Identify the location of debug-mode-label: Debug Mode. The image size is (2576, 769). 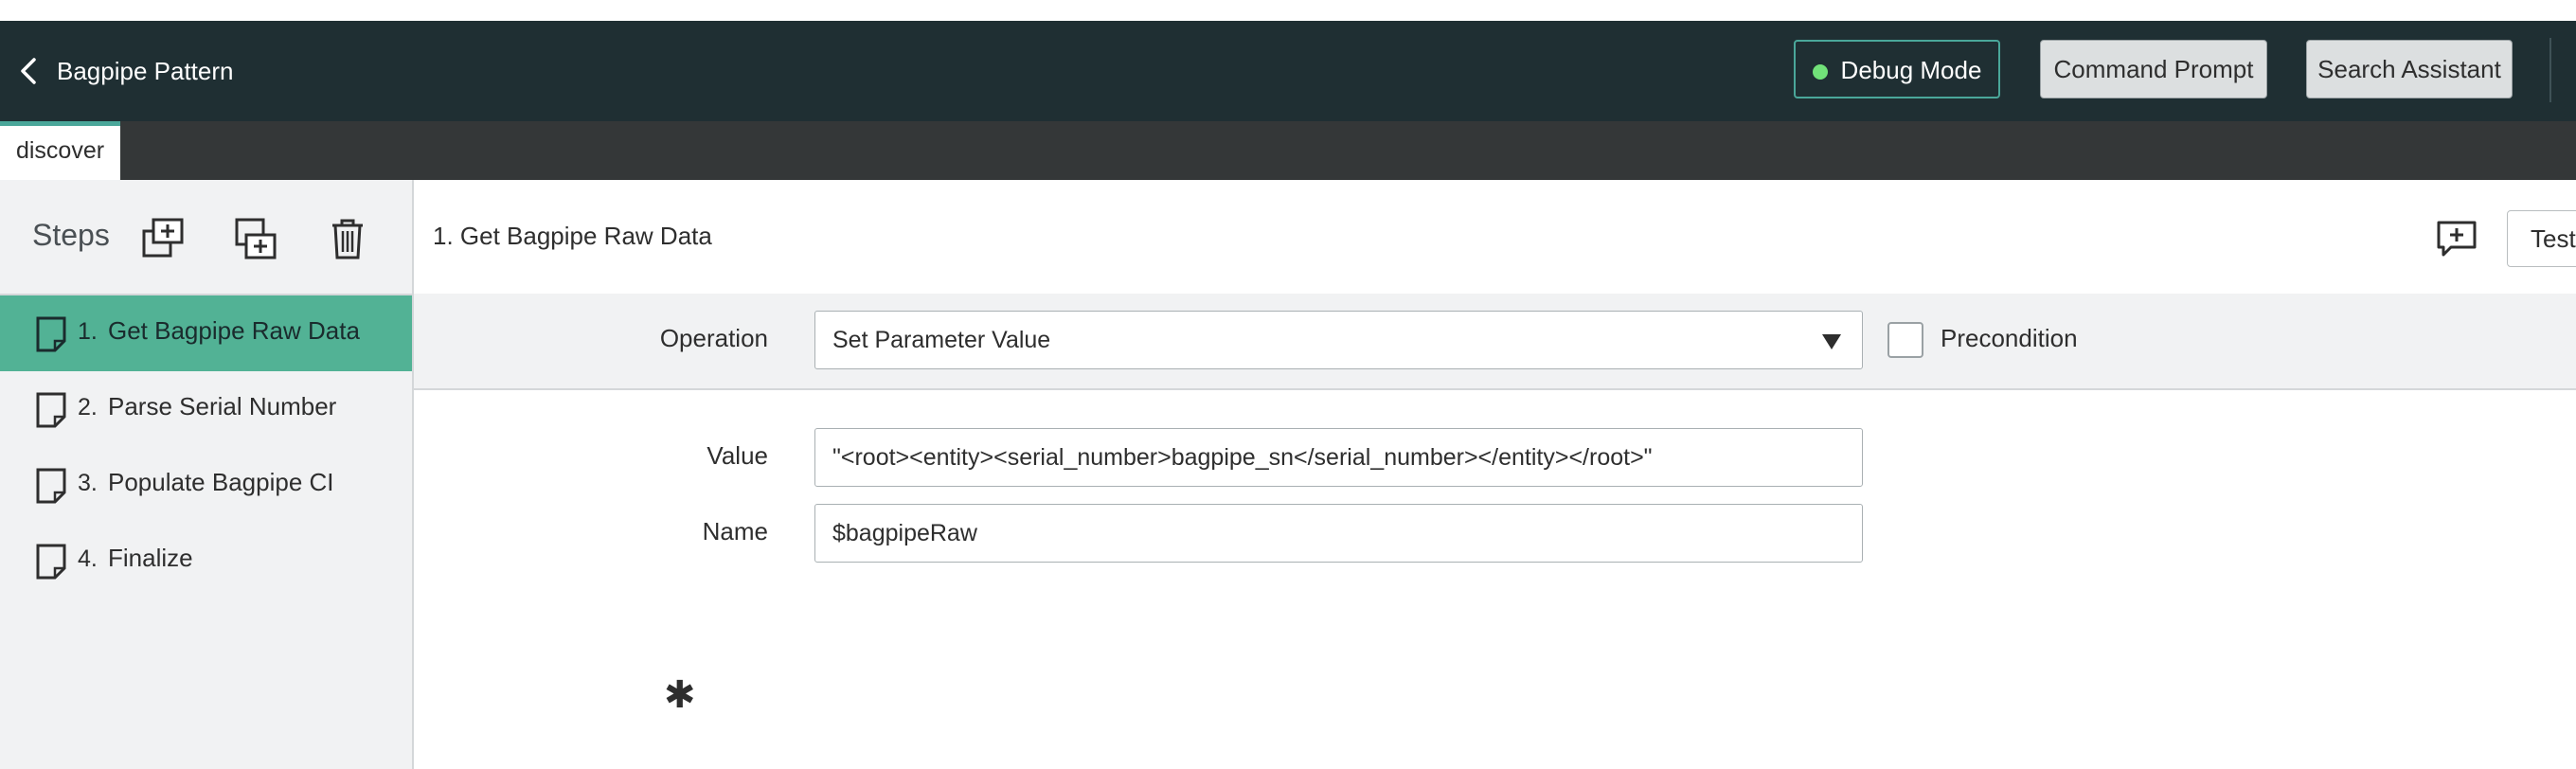
(1911, 70).